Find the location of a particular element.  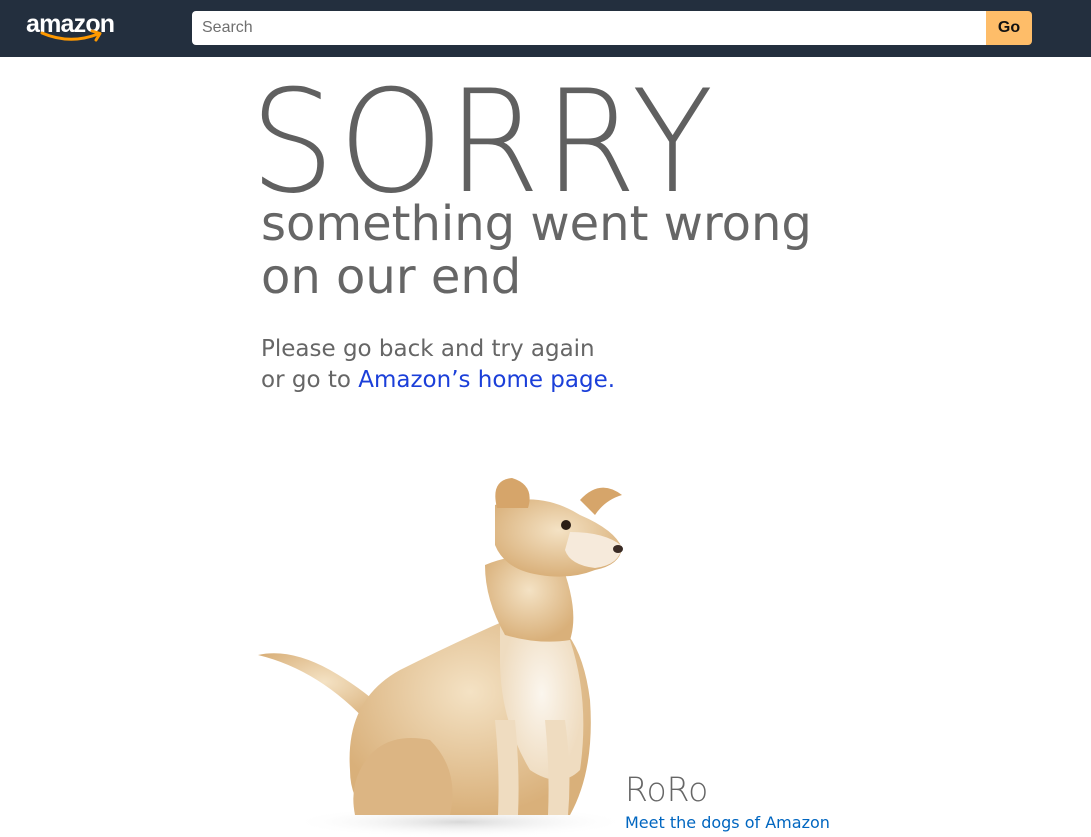

subheading-line-1: something went wrong is located at coordinates (536, 224).